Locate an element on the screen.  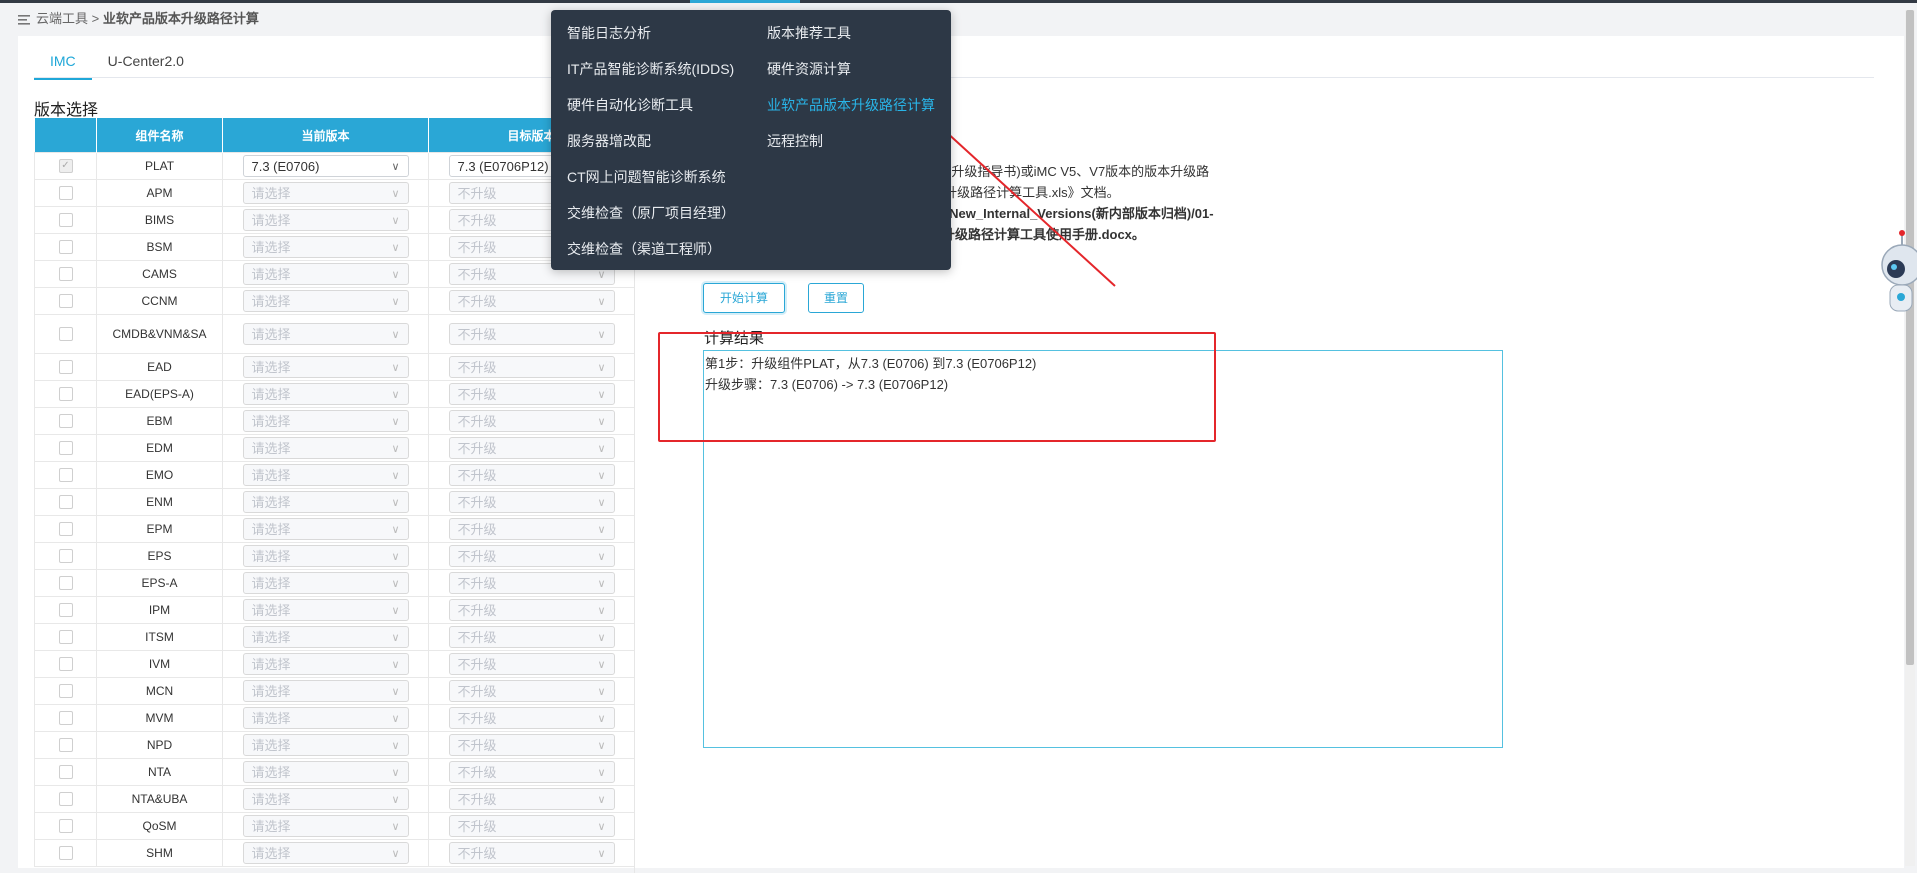
menu-item-handover-pm: 交维检查（原厂项目经理） is located at coordinates (651, 213).